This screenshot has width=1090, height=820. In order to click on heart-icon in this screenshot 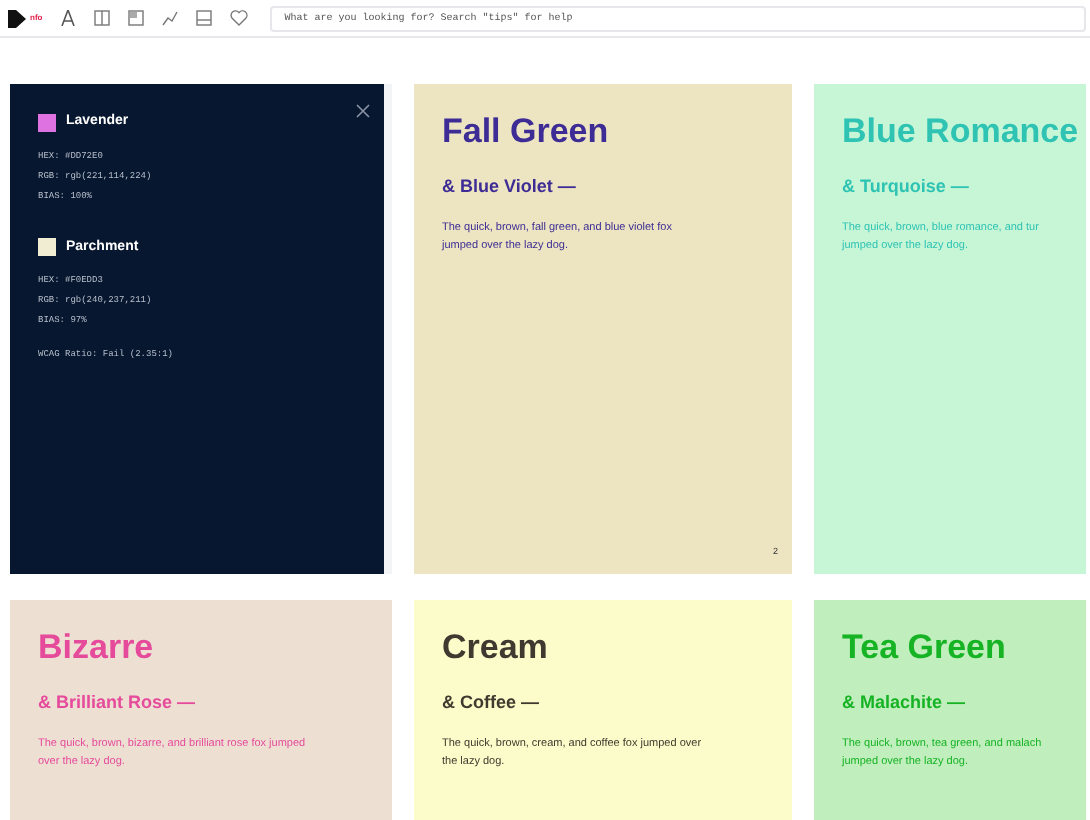, I will do `click(239, 18)`.